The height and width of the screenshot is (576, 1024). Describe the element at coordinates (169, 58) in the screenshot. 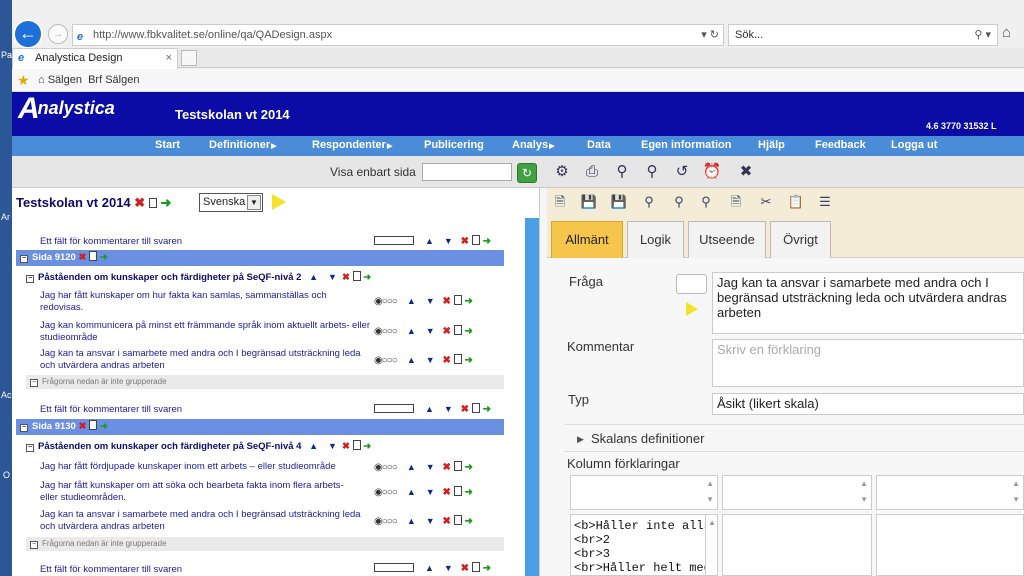

I see `close-tab-icon: ×` at that location.